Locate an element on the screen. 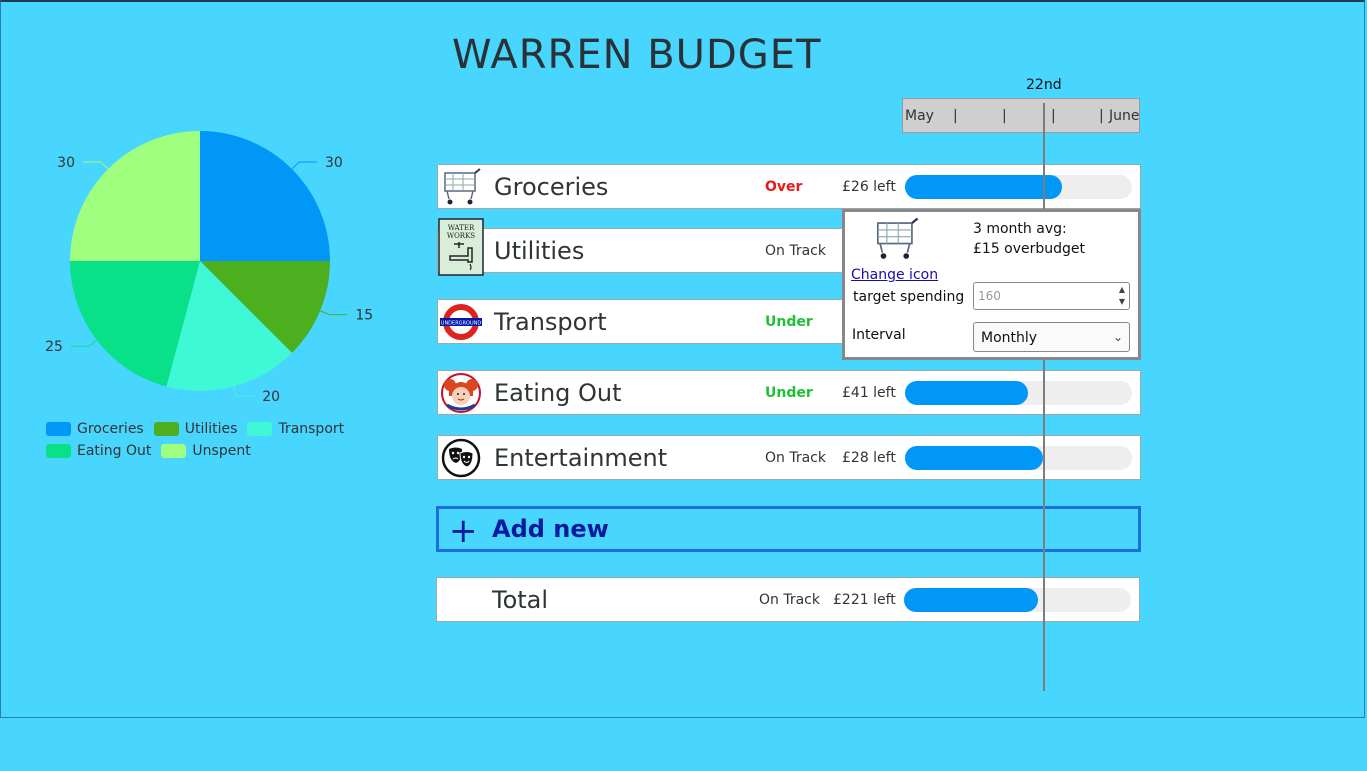  budget-pie-chart: 30 15 20 25 30 is located at coordinates (209, 268).